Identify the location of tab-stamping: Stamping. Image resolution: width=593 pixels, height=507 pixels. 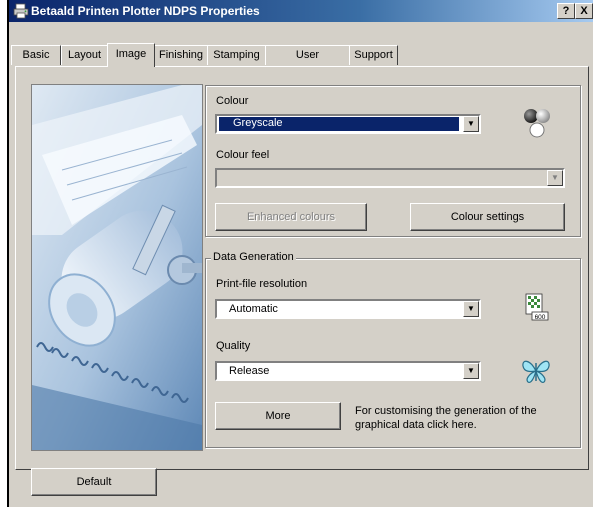
(236, 55).